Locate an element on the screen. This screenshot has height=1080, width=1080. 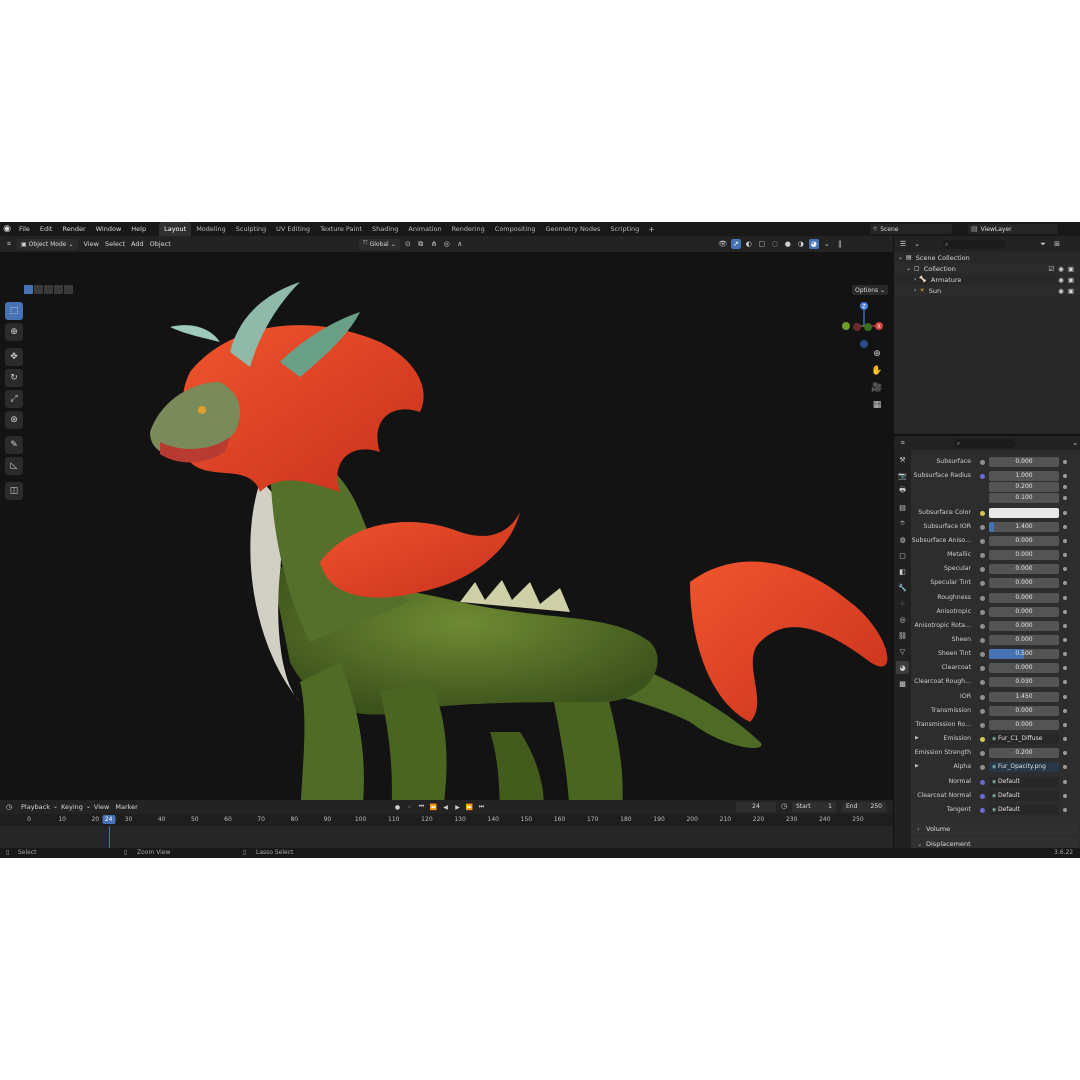
expand-arrow-icon: ▶ is located at coordinates (917, 738).